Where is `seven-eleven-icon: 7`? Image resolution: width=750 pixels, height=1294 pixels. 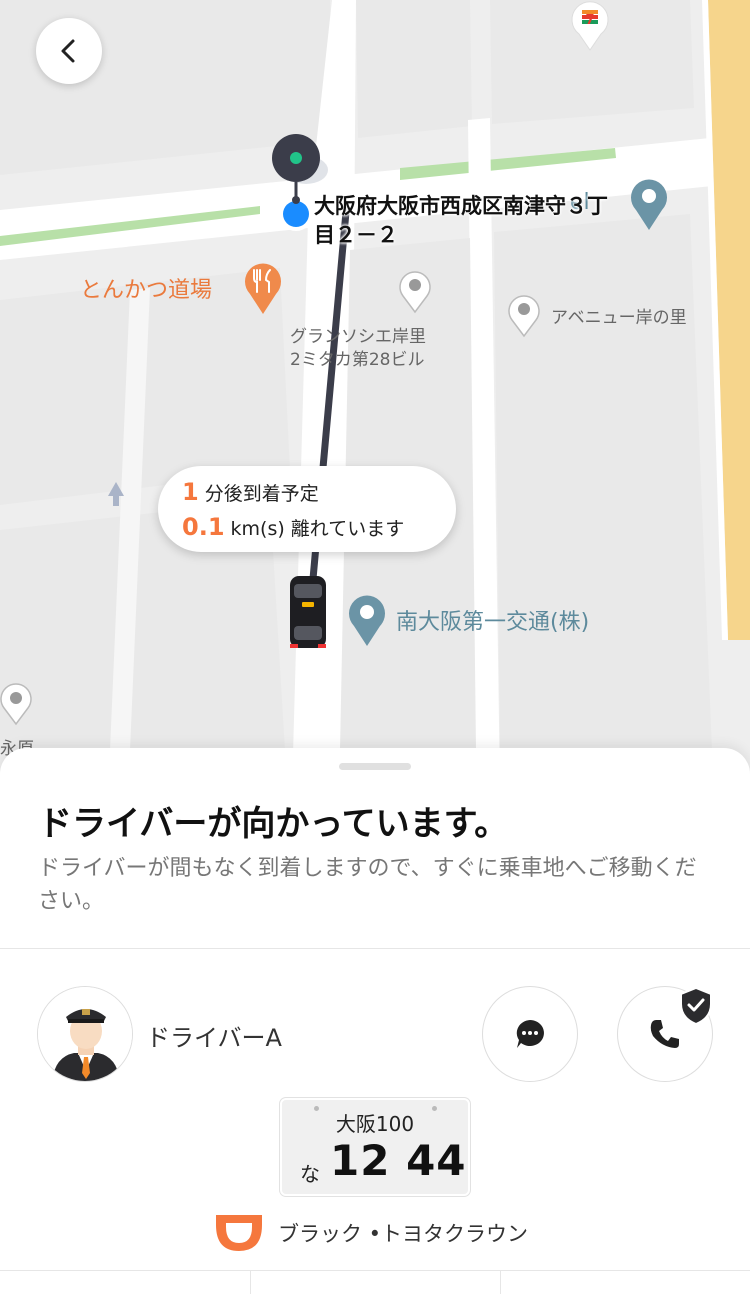
seven-eleven-icon: 7 is located at coordinates (590, 26).